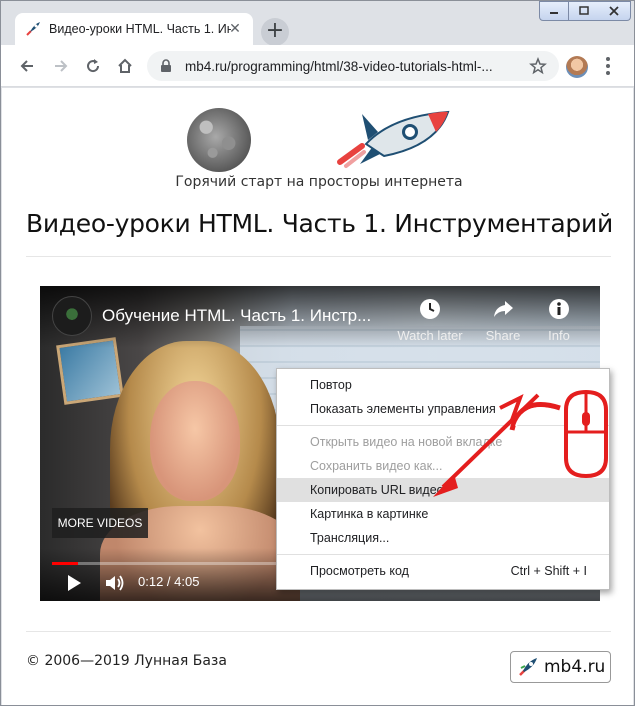  I want to click on context-menu-item: Картинка в картинке, so click(443, 514).